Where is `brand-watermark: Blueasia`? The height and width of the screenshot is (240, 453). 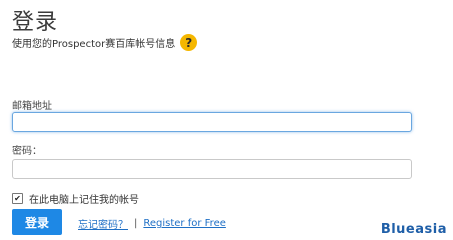
brand-watermark: Blueasia is located at coordinates (413, 229).